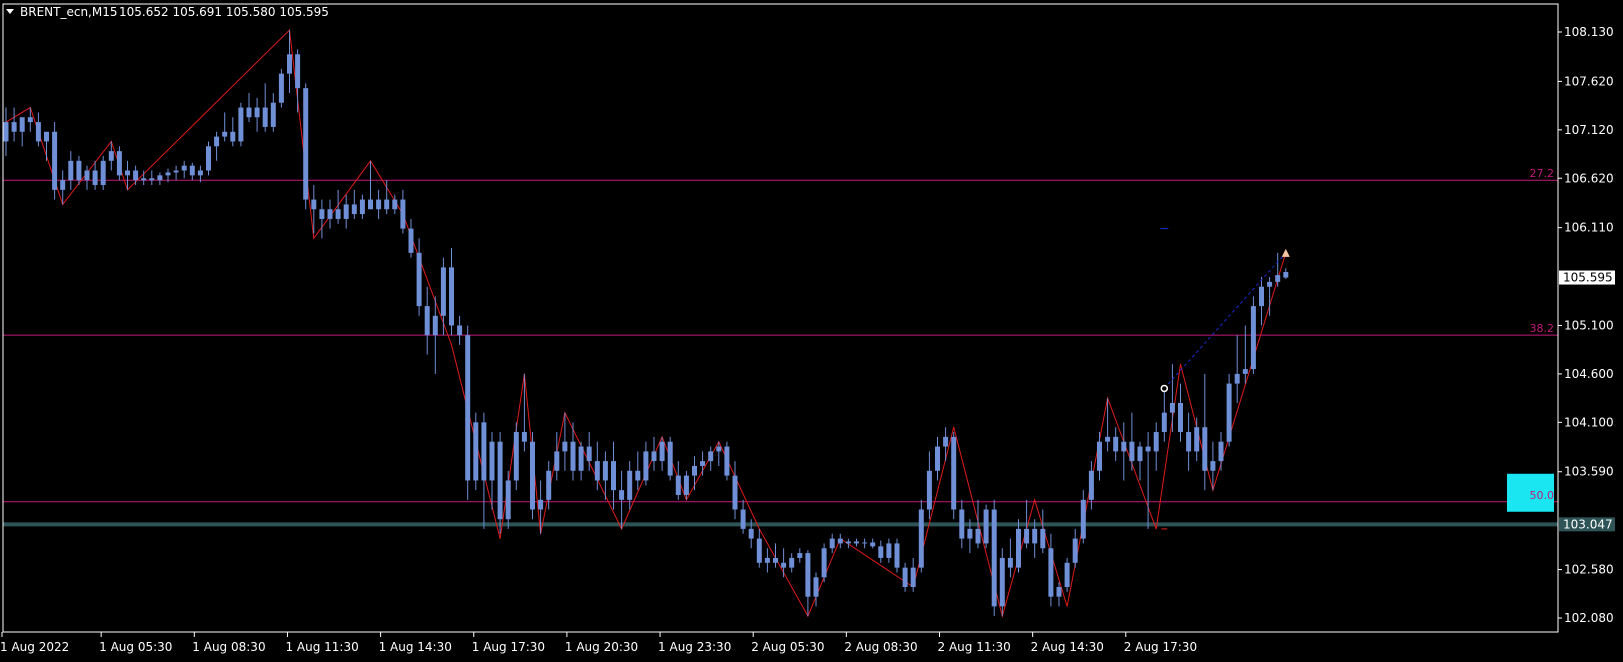  I want to click on price-tick-label: 103.590, so click(1589, 472).